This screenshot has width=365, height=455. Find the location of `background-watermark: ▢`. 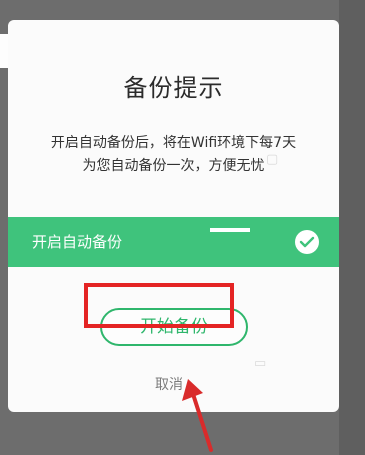

background-watermark: ▢ is located at coordinates (272, 159).